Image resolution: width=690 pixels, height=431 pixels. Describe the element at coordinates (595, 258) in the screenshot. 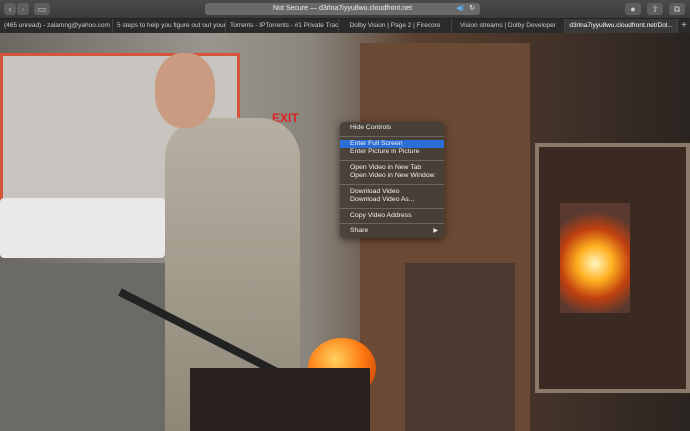

I see `furnace-glow` at that location.